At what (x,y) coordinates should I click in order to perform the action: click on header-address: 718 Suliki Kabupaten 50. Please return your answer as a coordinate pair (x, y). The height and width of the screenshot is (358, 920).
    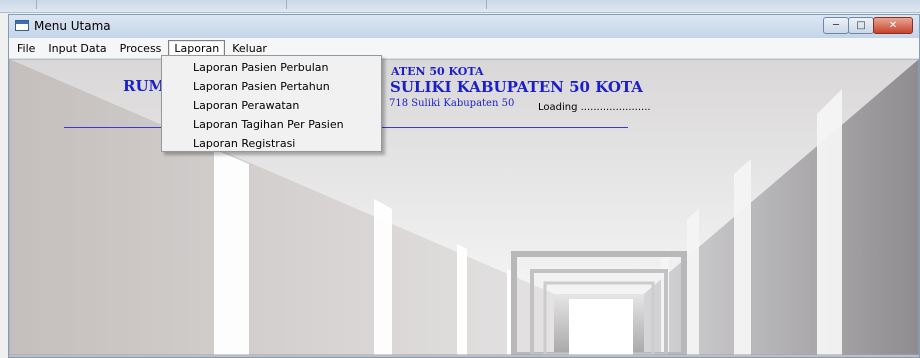
    Looking at the image, I should click on (452, 103).